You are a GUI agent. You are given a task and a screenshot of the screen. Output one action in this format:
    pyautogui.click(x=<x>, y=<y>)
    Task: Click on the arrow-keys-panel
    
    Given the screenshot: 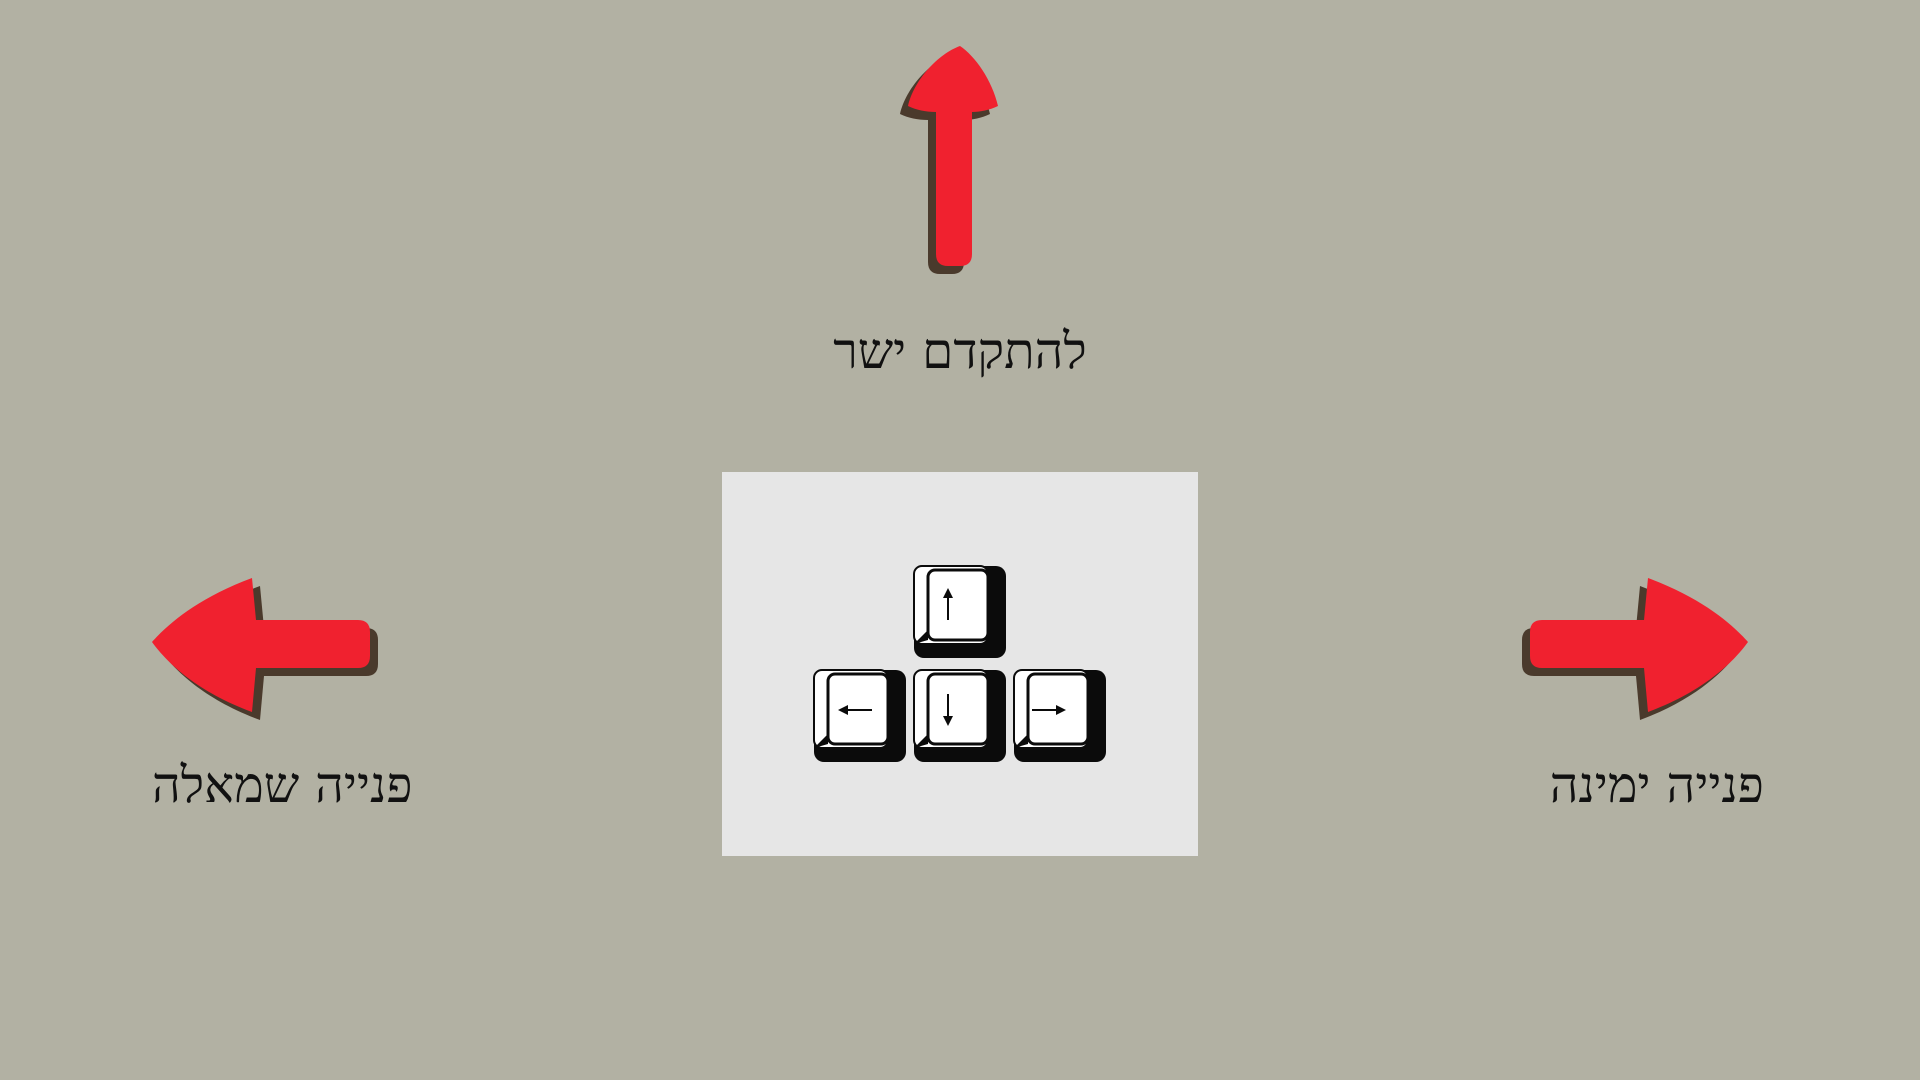 What is the action you would take?
    pyautogui.click(x=960, y=664)
    